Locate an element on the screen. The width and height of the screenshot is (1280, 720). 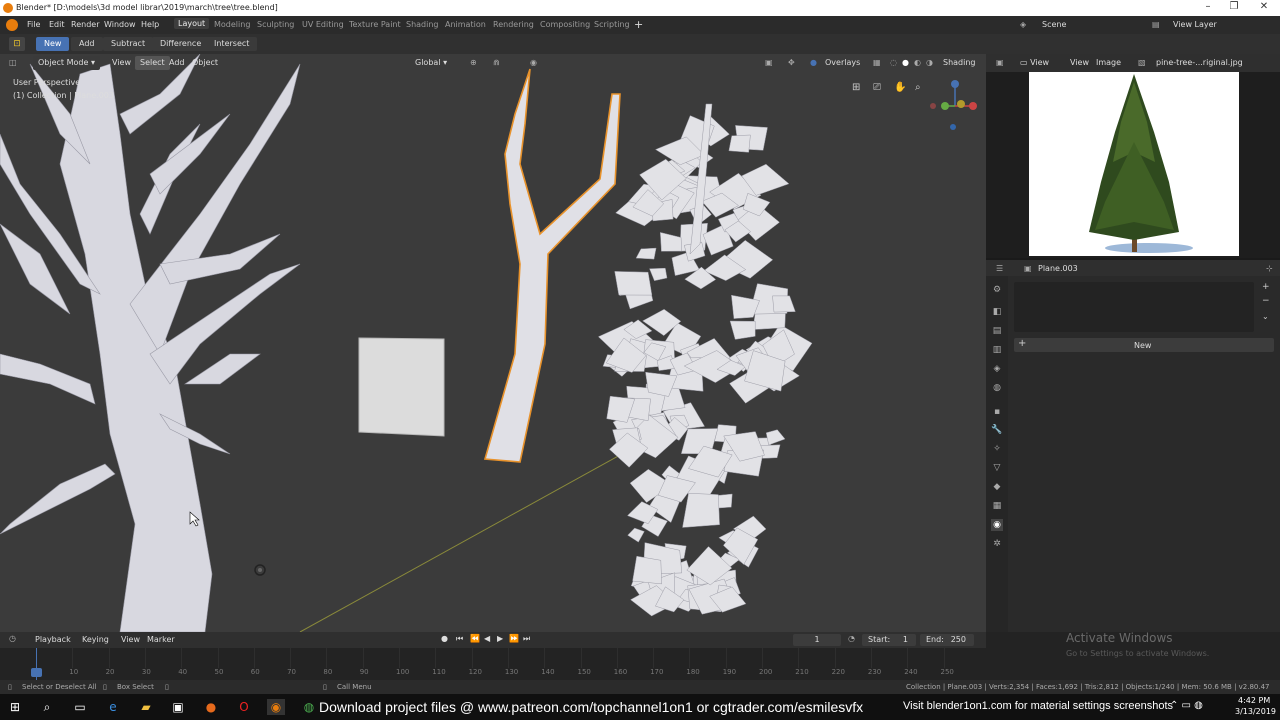
timeline-type-icon: ◷ is located at coordinates (12, 638).